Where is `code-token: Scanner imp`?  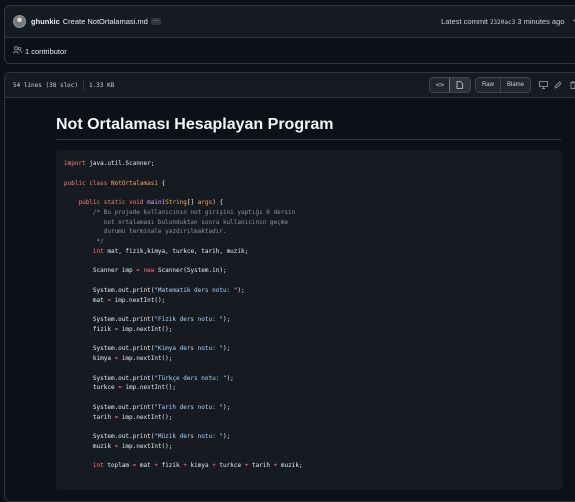 code-token: Scanner imp is located at coordinates (100, 271).